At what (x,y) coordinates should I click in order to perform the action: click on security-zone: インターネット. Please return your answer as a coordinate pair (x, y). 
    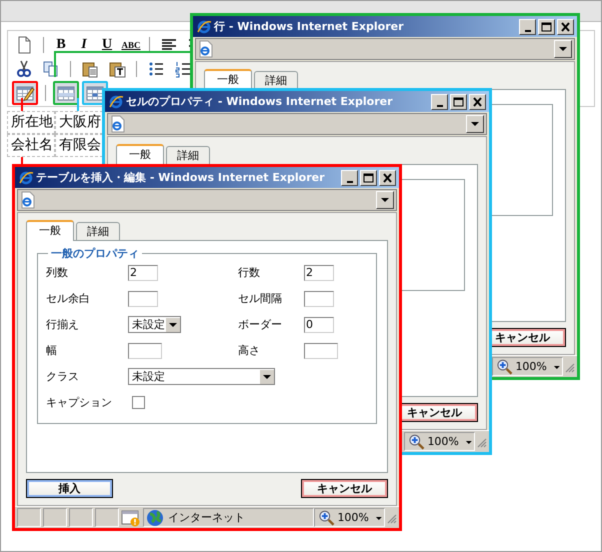
    Looking at the image, I should click on (206, 517).